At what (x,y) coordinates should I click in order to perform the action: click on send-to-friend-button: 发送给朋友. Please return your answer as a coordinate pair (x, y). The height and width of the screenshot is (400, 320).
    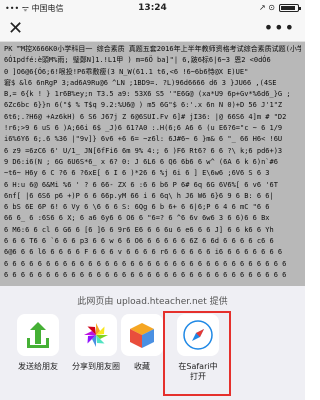
    Looking at the image, I should click on (38, 343).